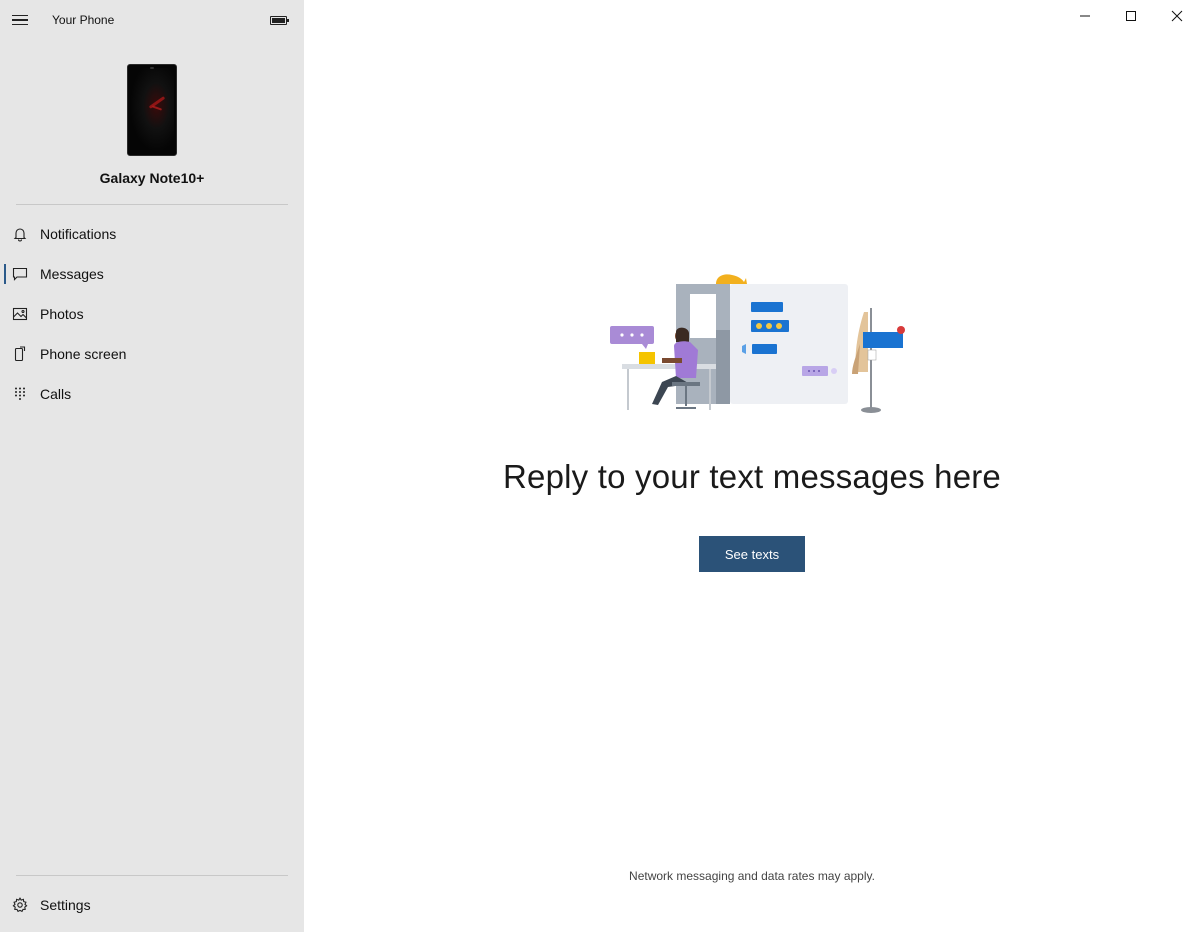 The image size is (1200, 932). What do you see at coordinates (65, 905) in the screenshot?
I see `sidebar-item-label: Settings` at bounding box center [65, 905].